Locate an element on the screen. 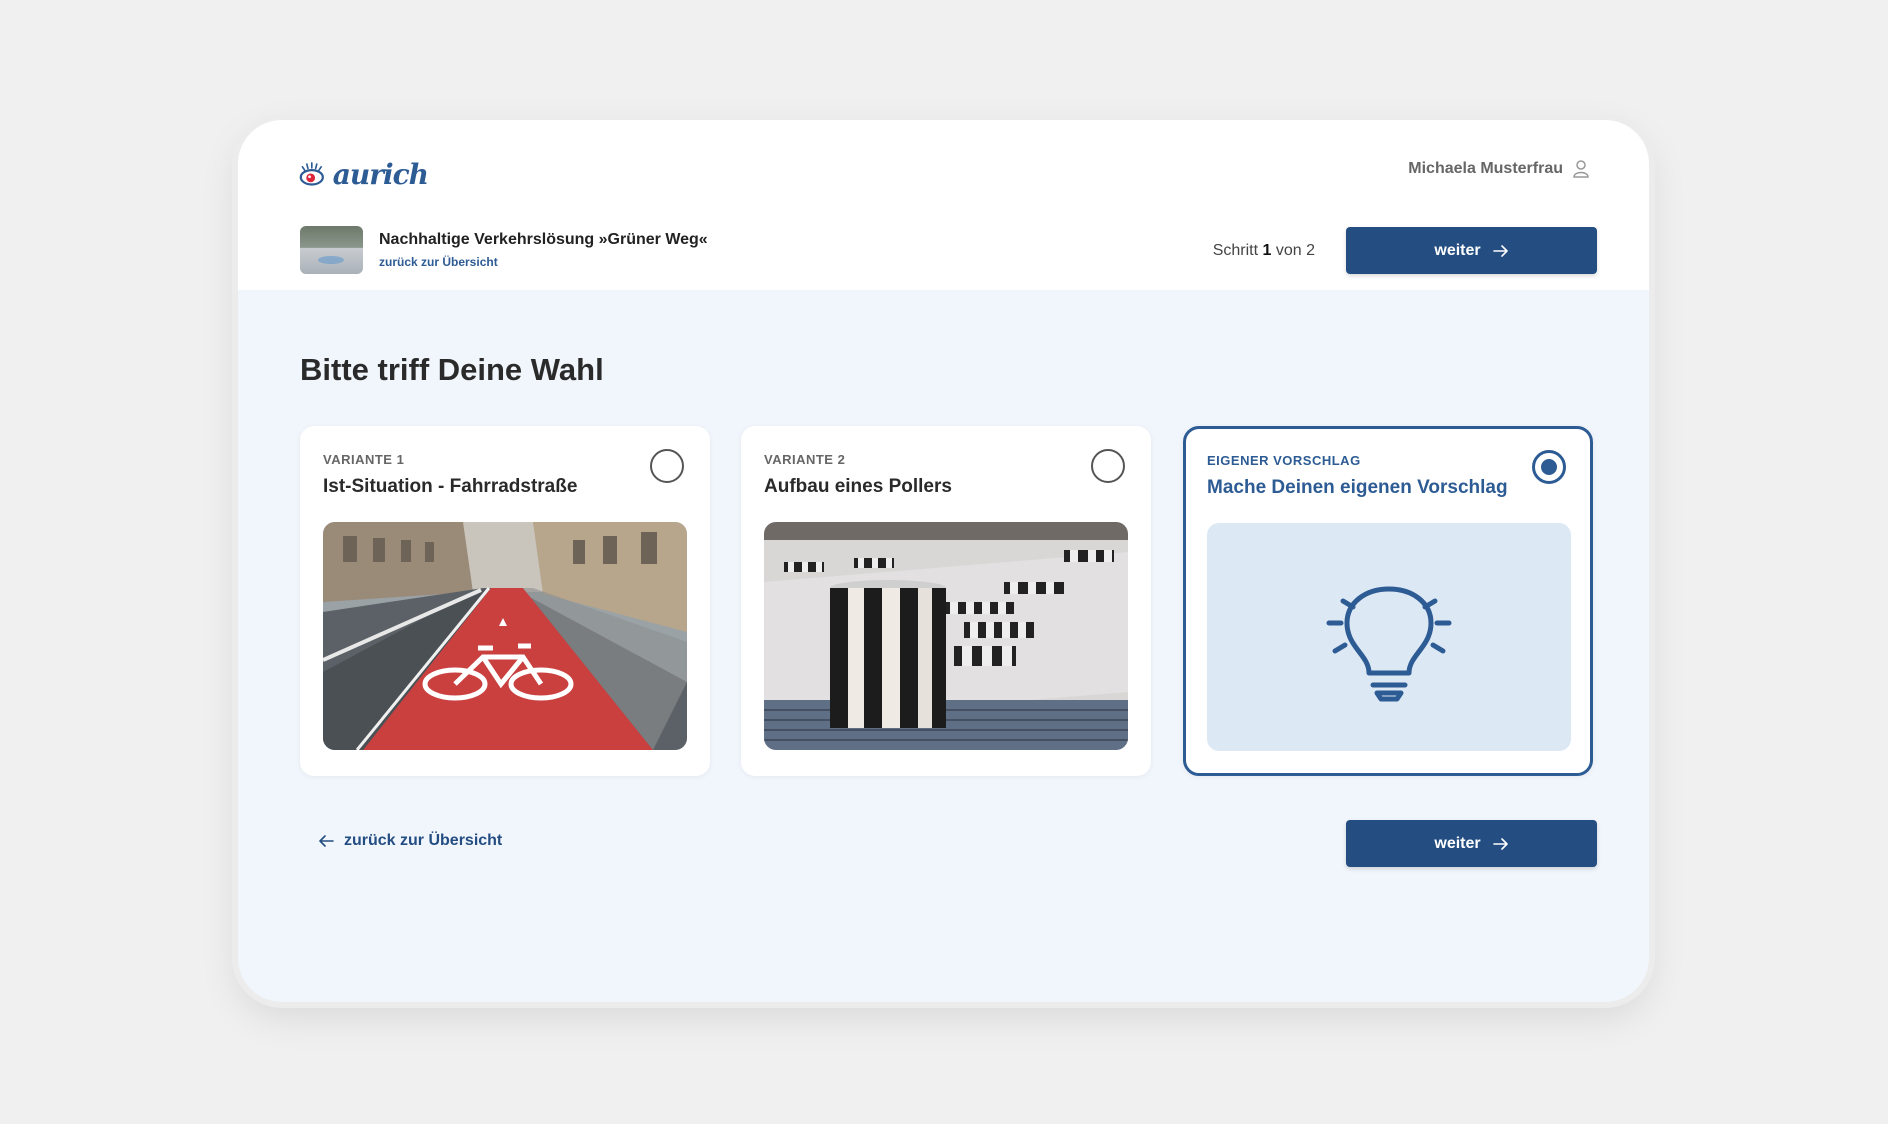 The image size is (1888, 1124). back-to-overview-link: zurück zur Übersicht is located at coordinates (410, 841).